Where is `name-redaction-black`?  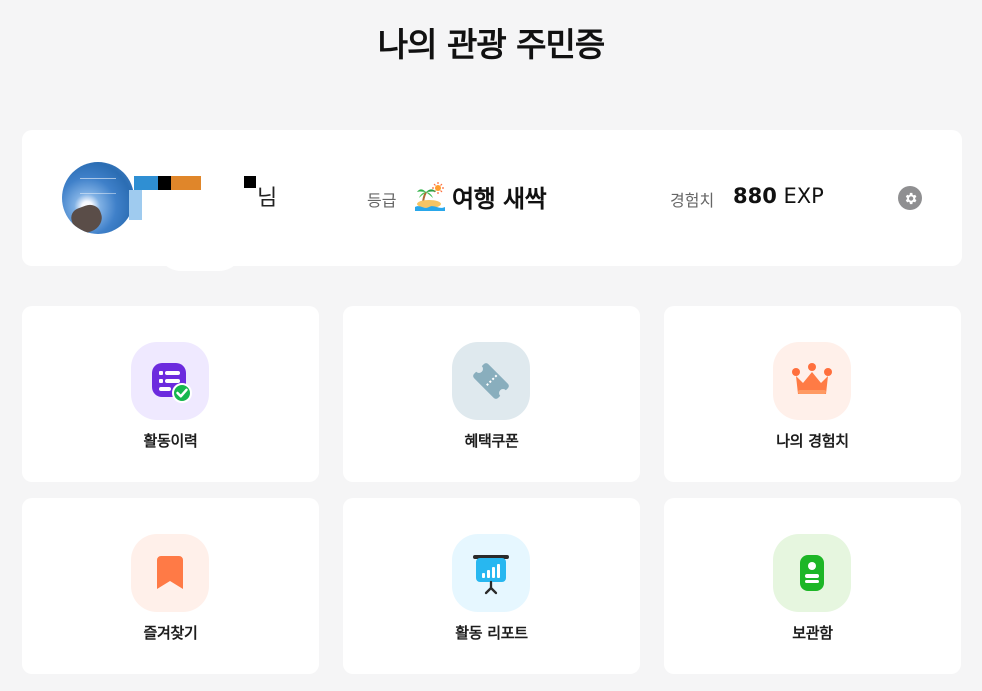
name-redaction-black is located at coordinates (164, 183).